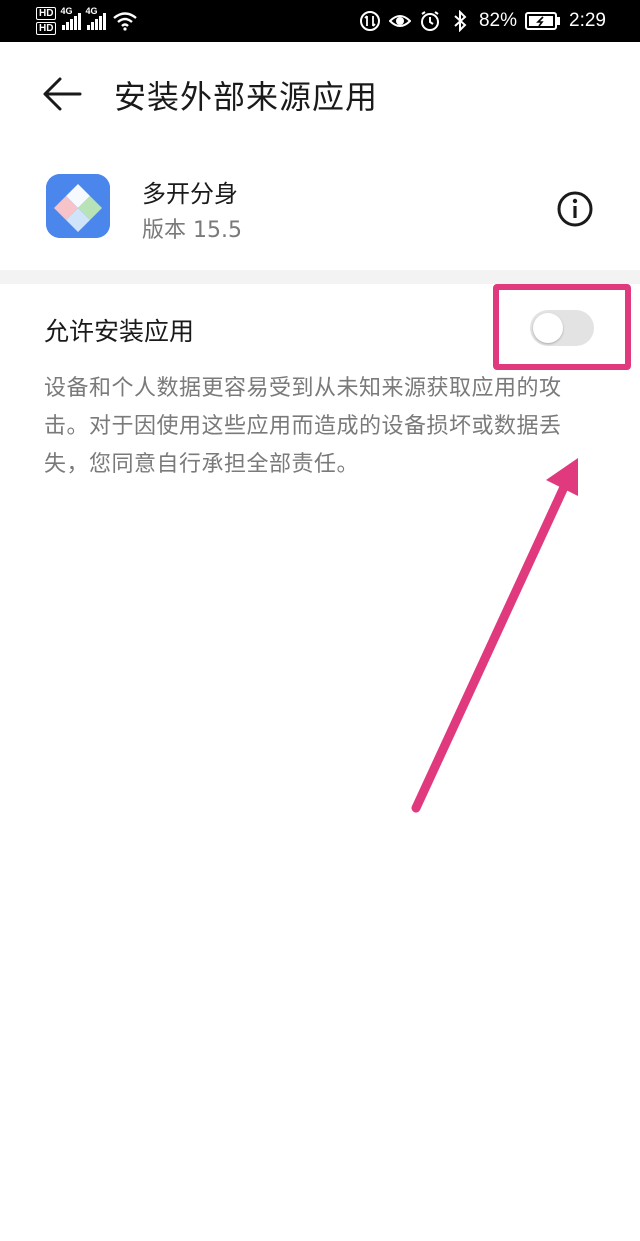  I want to click on eye-comfort-icon, so click(399, 21).